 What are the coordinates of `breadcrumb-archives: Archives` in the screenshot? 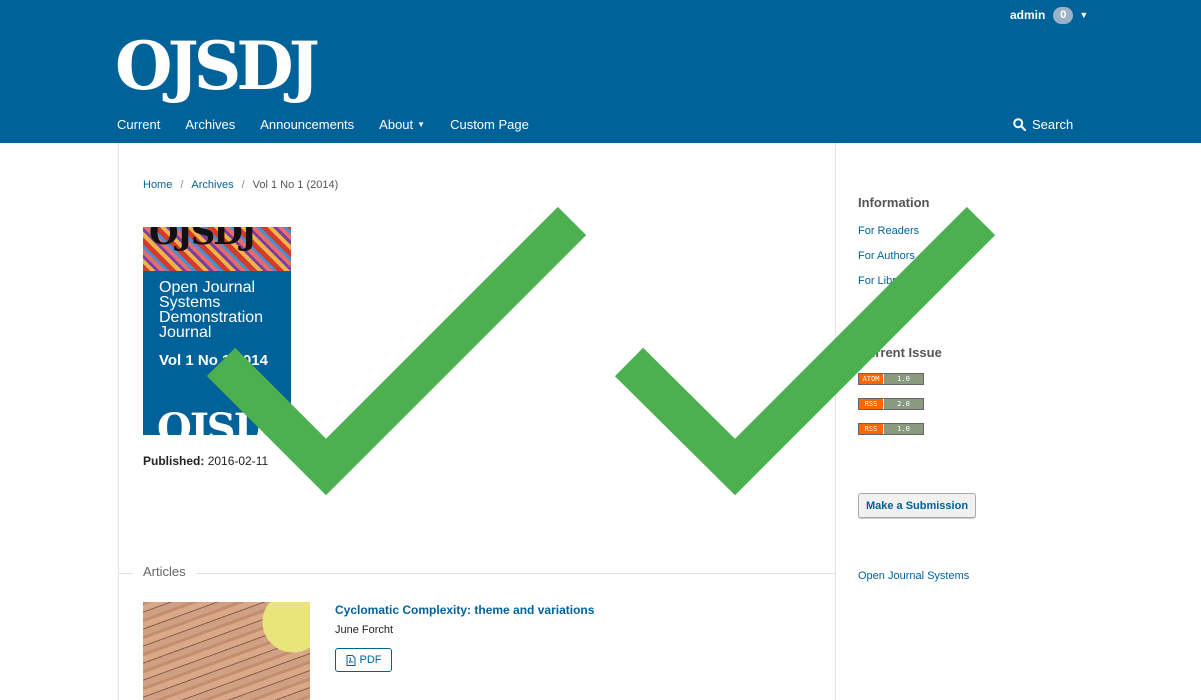 It's located at (212, 185).